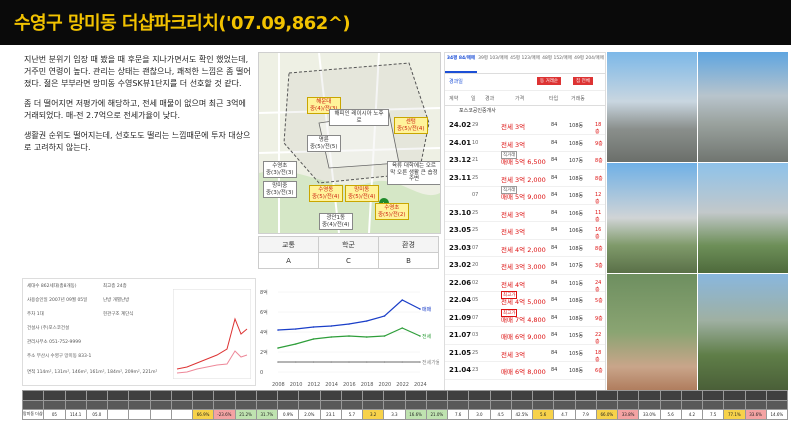  What do you see at coordinates (456, 81) in the screenshot?
I see `sort-select: 경과일` at bounding box center [456, 81].